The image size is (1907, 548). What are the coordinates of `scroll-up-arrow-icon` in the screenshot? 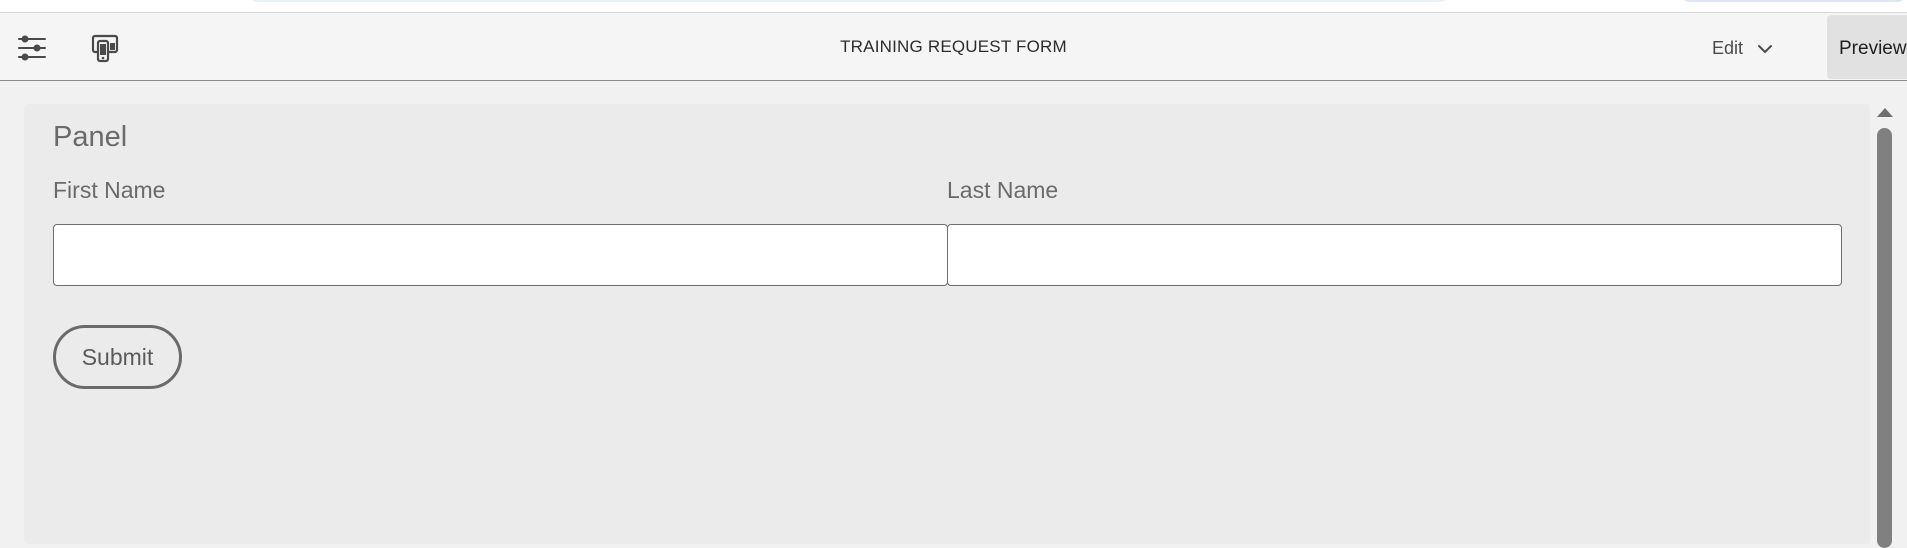 It's located at (1885, 112).